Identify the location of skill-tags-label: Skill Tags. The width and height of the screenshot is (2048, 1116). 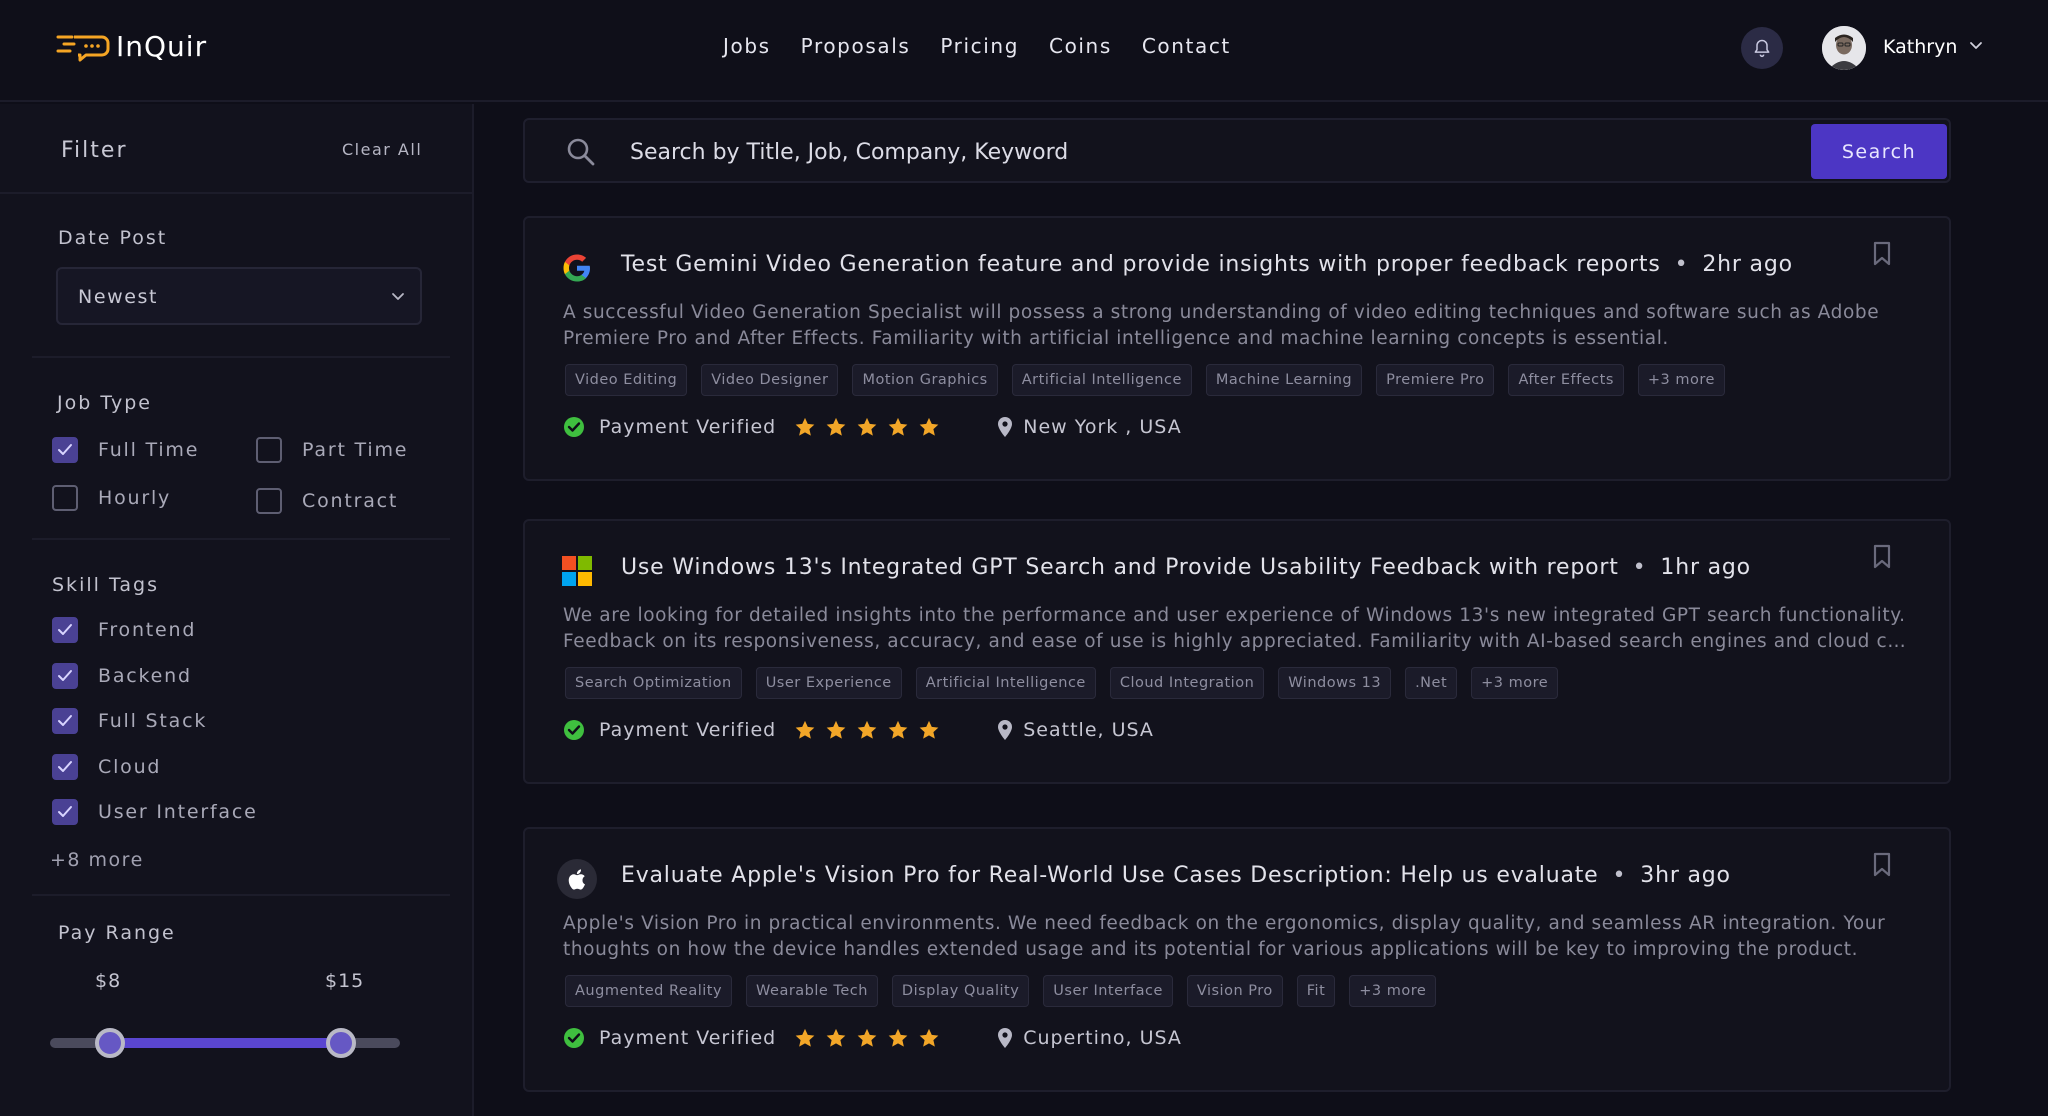
(106, 585).